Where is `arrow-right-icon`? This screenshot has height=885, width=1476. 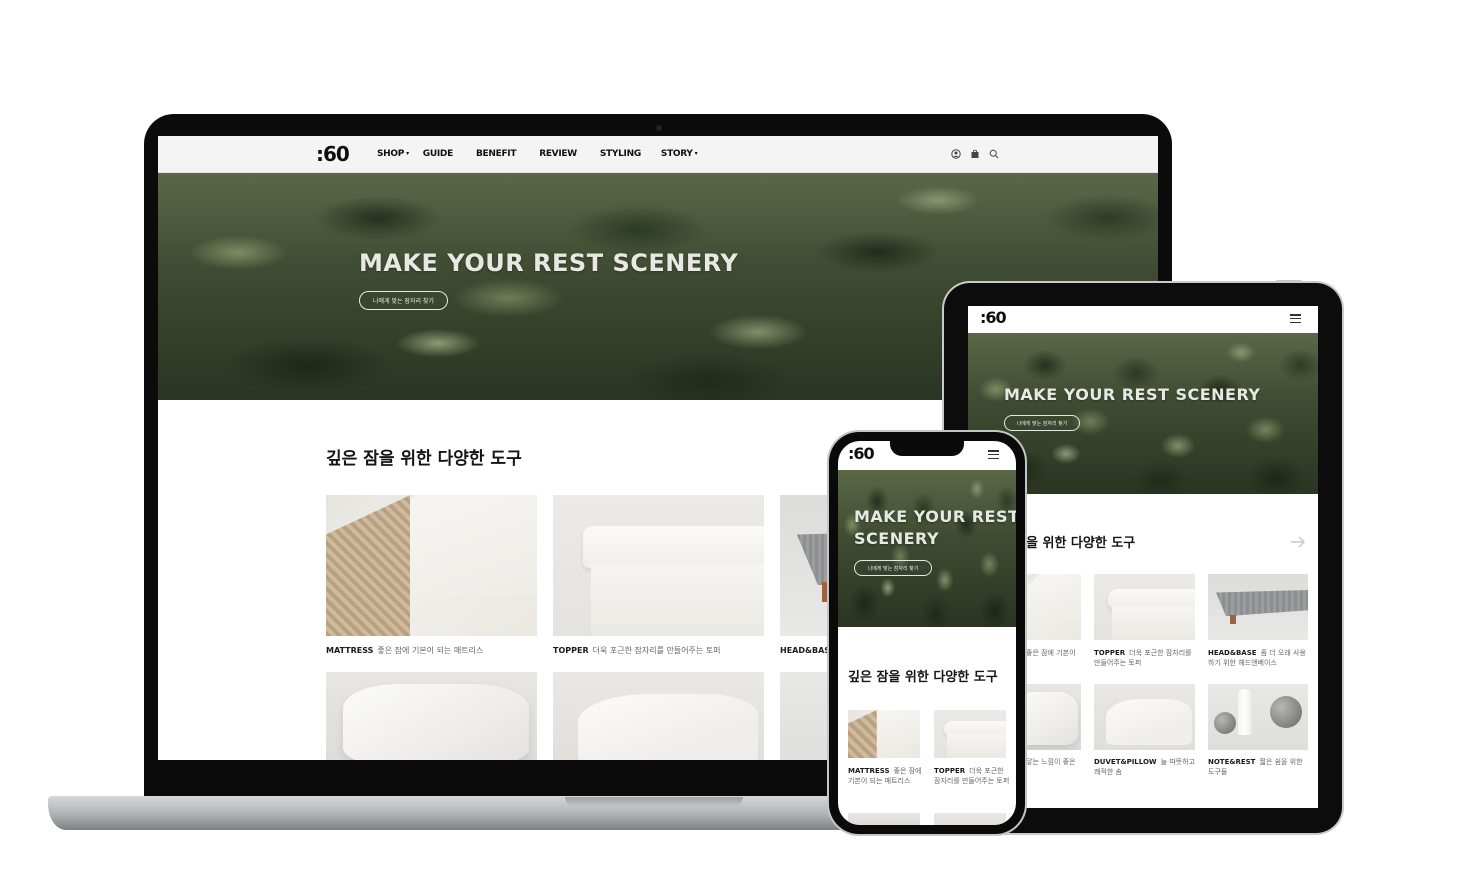
arrow-right-icon is located at coordinates (1298, 542).